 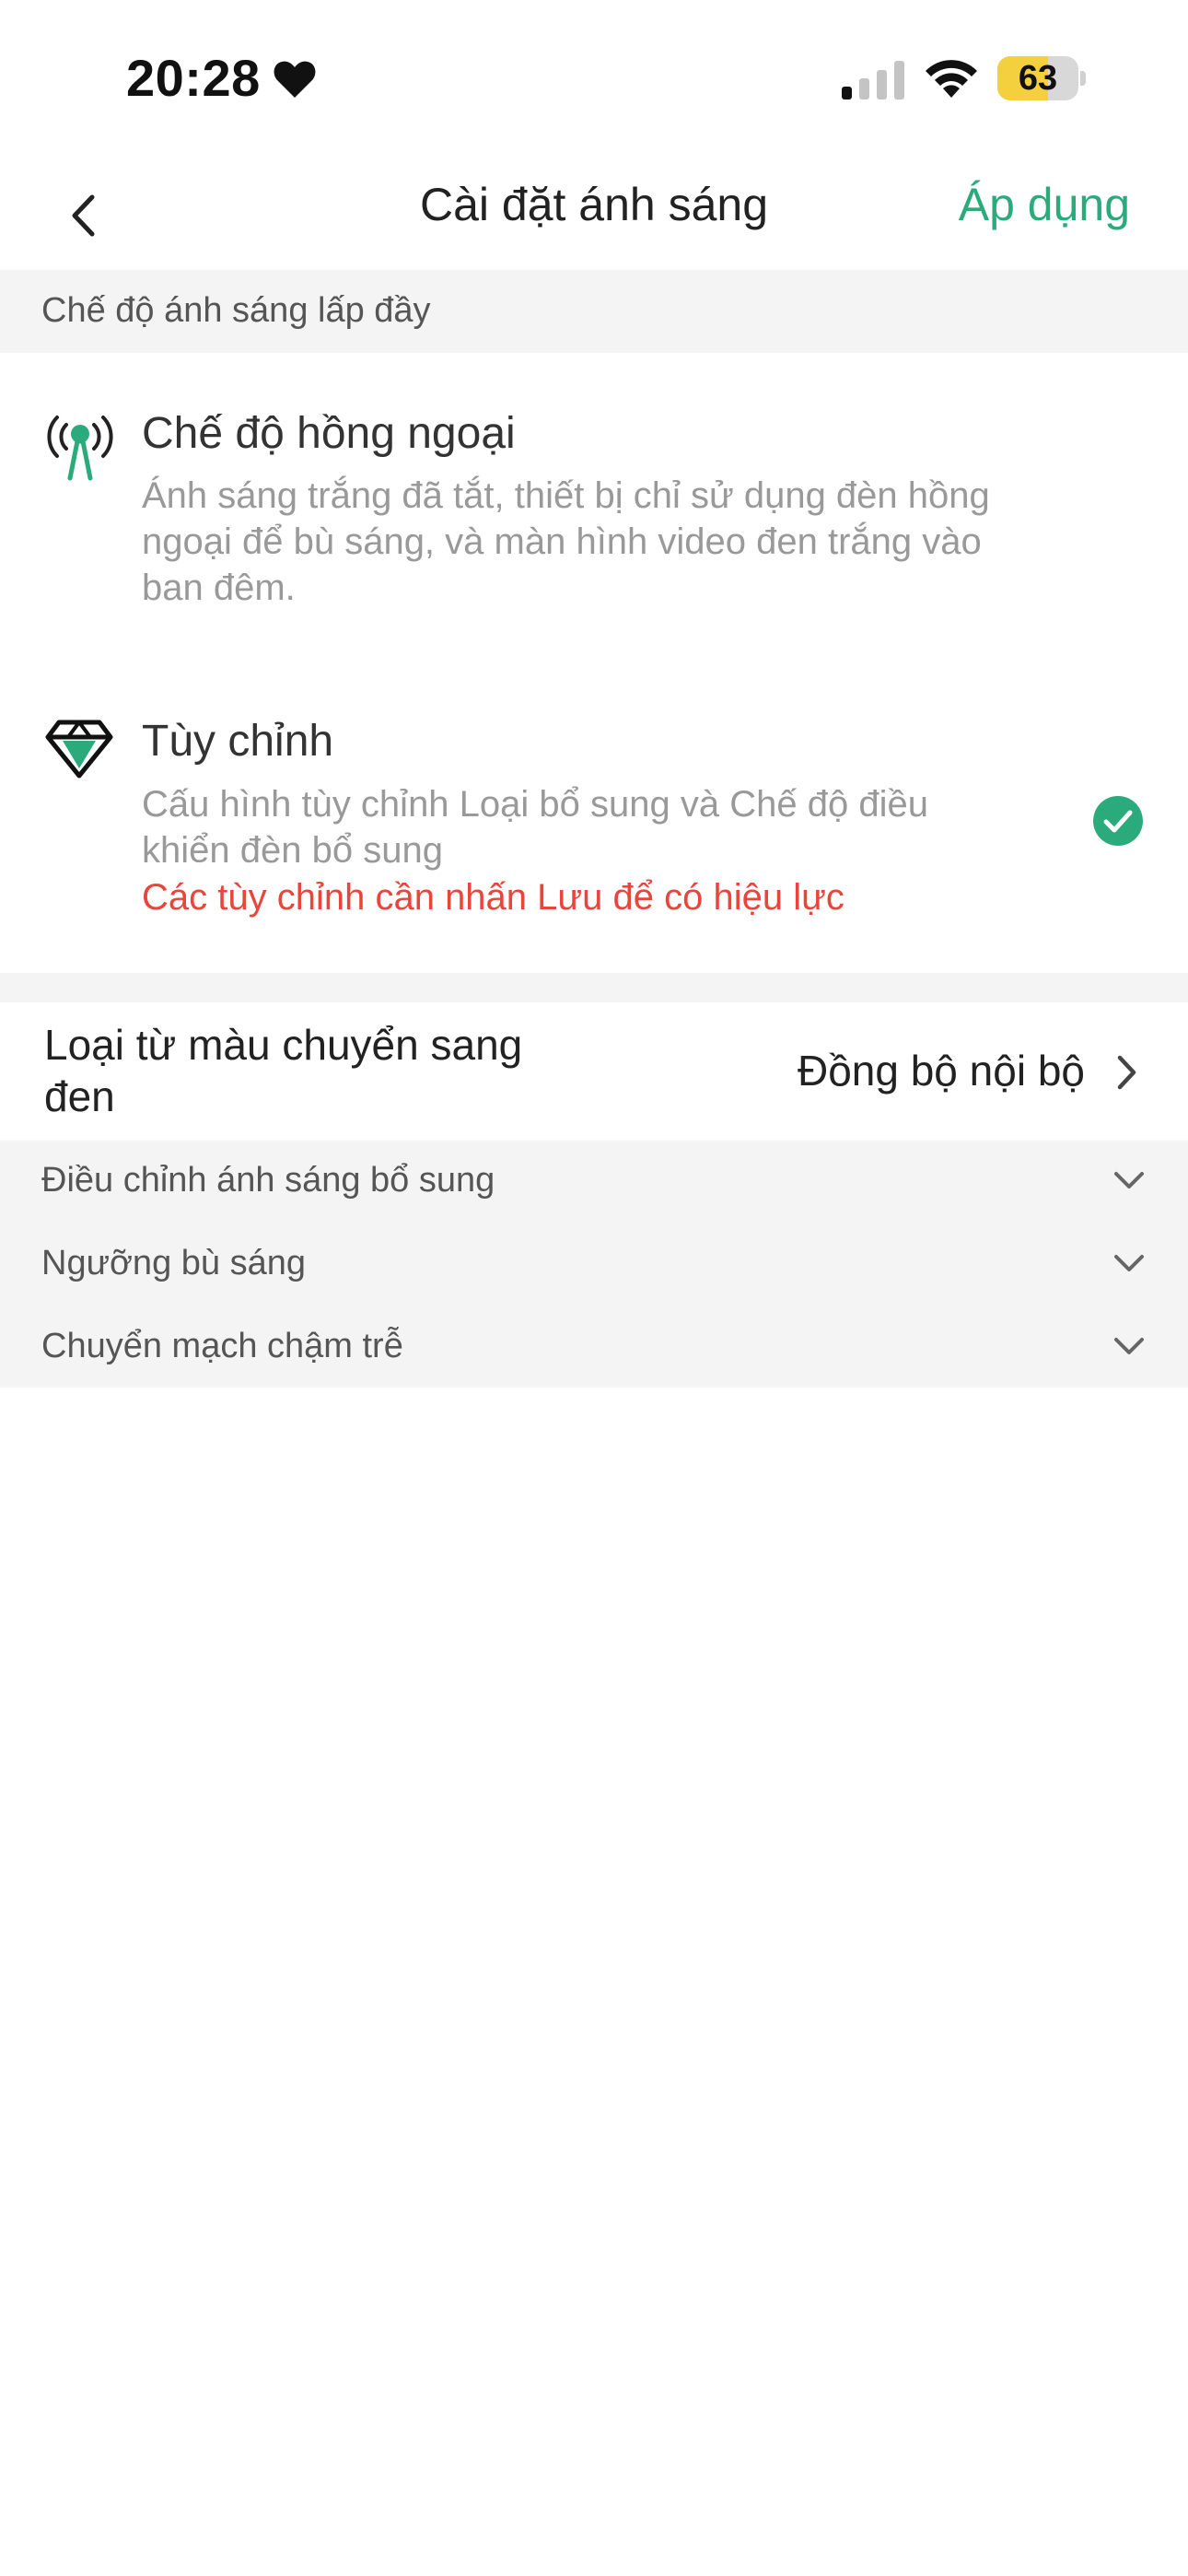 I want to click on status-bar: 20:28 63, so click(x=594, y=80).